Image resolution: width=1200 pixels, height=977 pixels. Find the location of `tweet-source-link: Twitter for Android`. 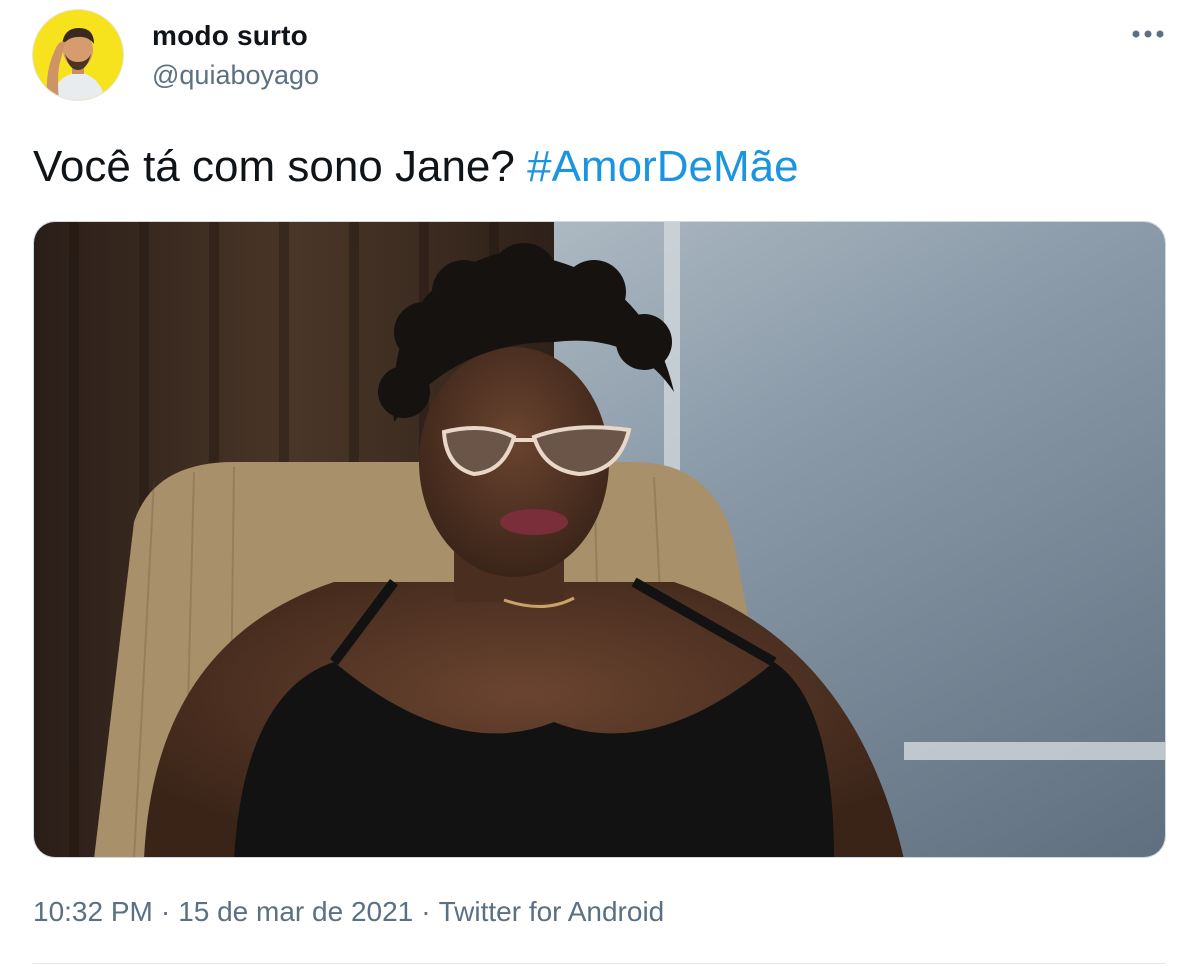

tweet-source-link: Twitter for Android is located at coordinates (552, 911).